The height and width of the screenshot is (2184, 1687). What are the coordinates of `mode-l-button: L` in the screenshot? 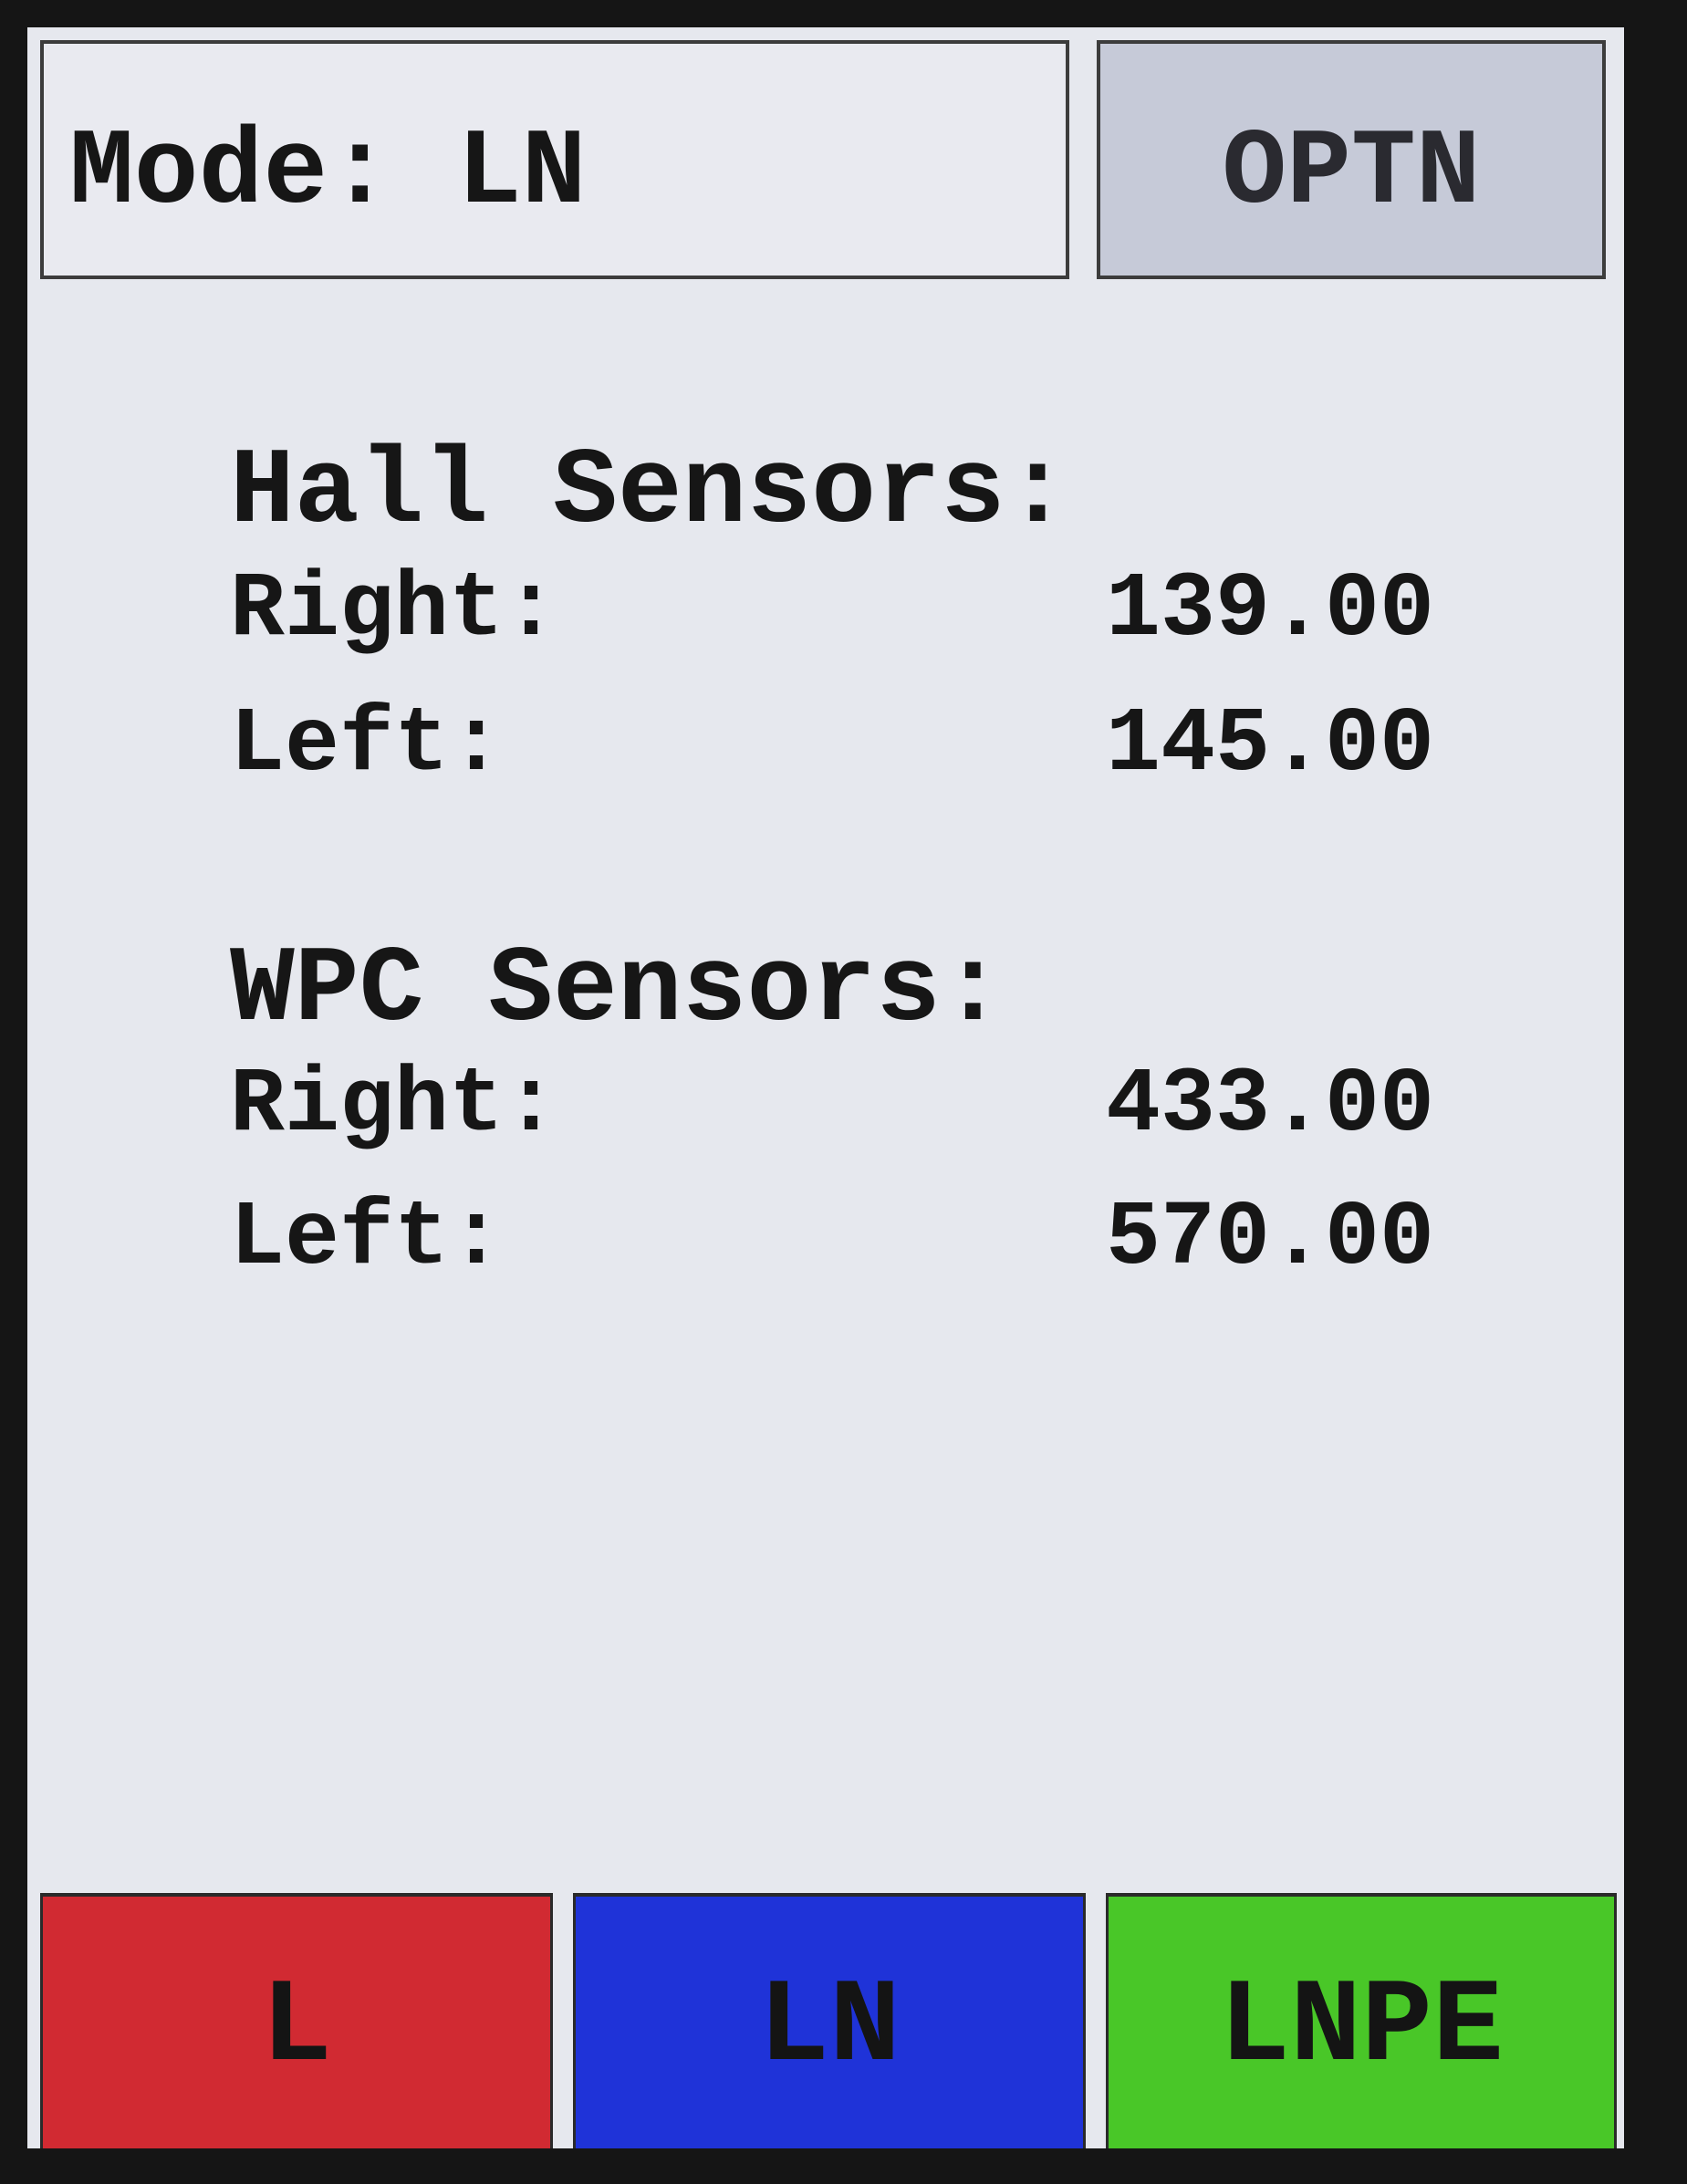 It's located at (297, 2020).